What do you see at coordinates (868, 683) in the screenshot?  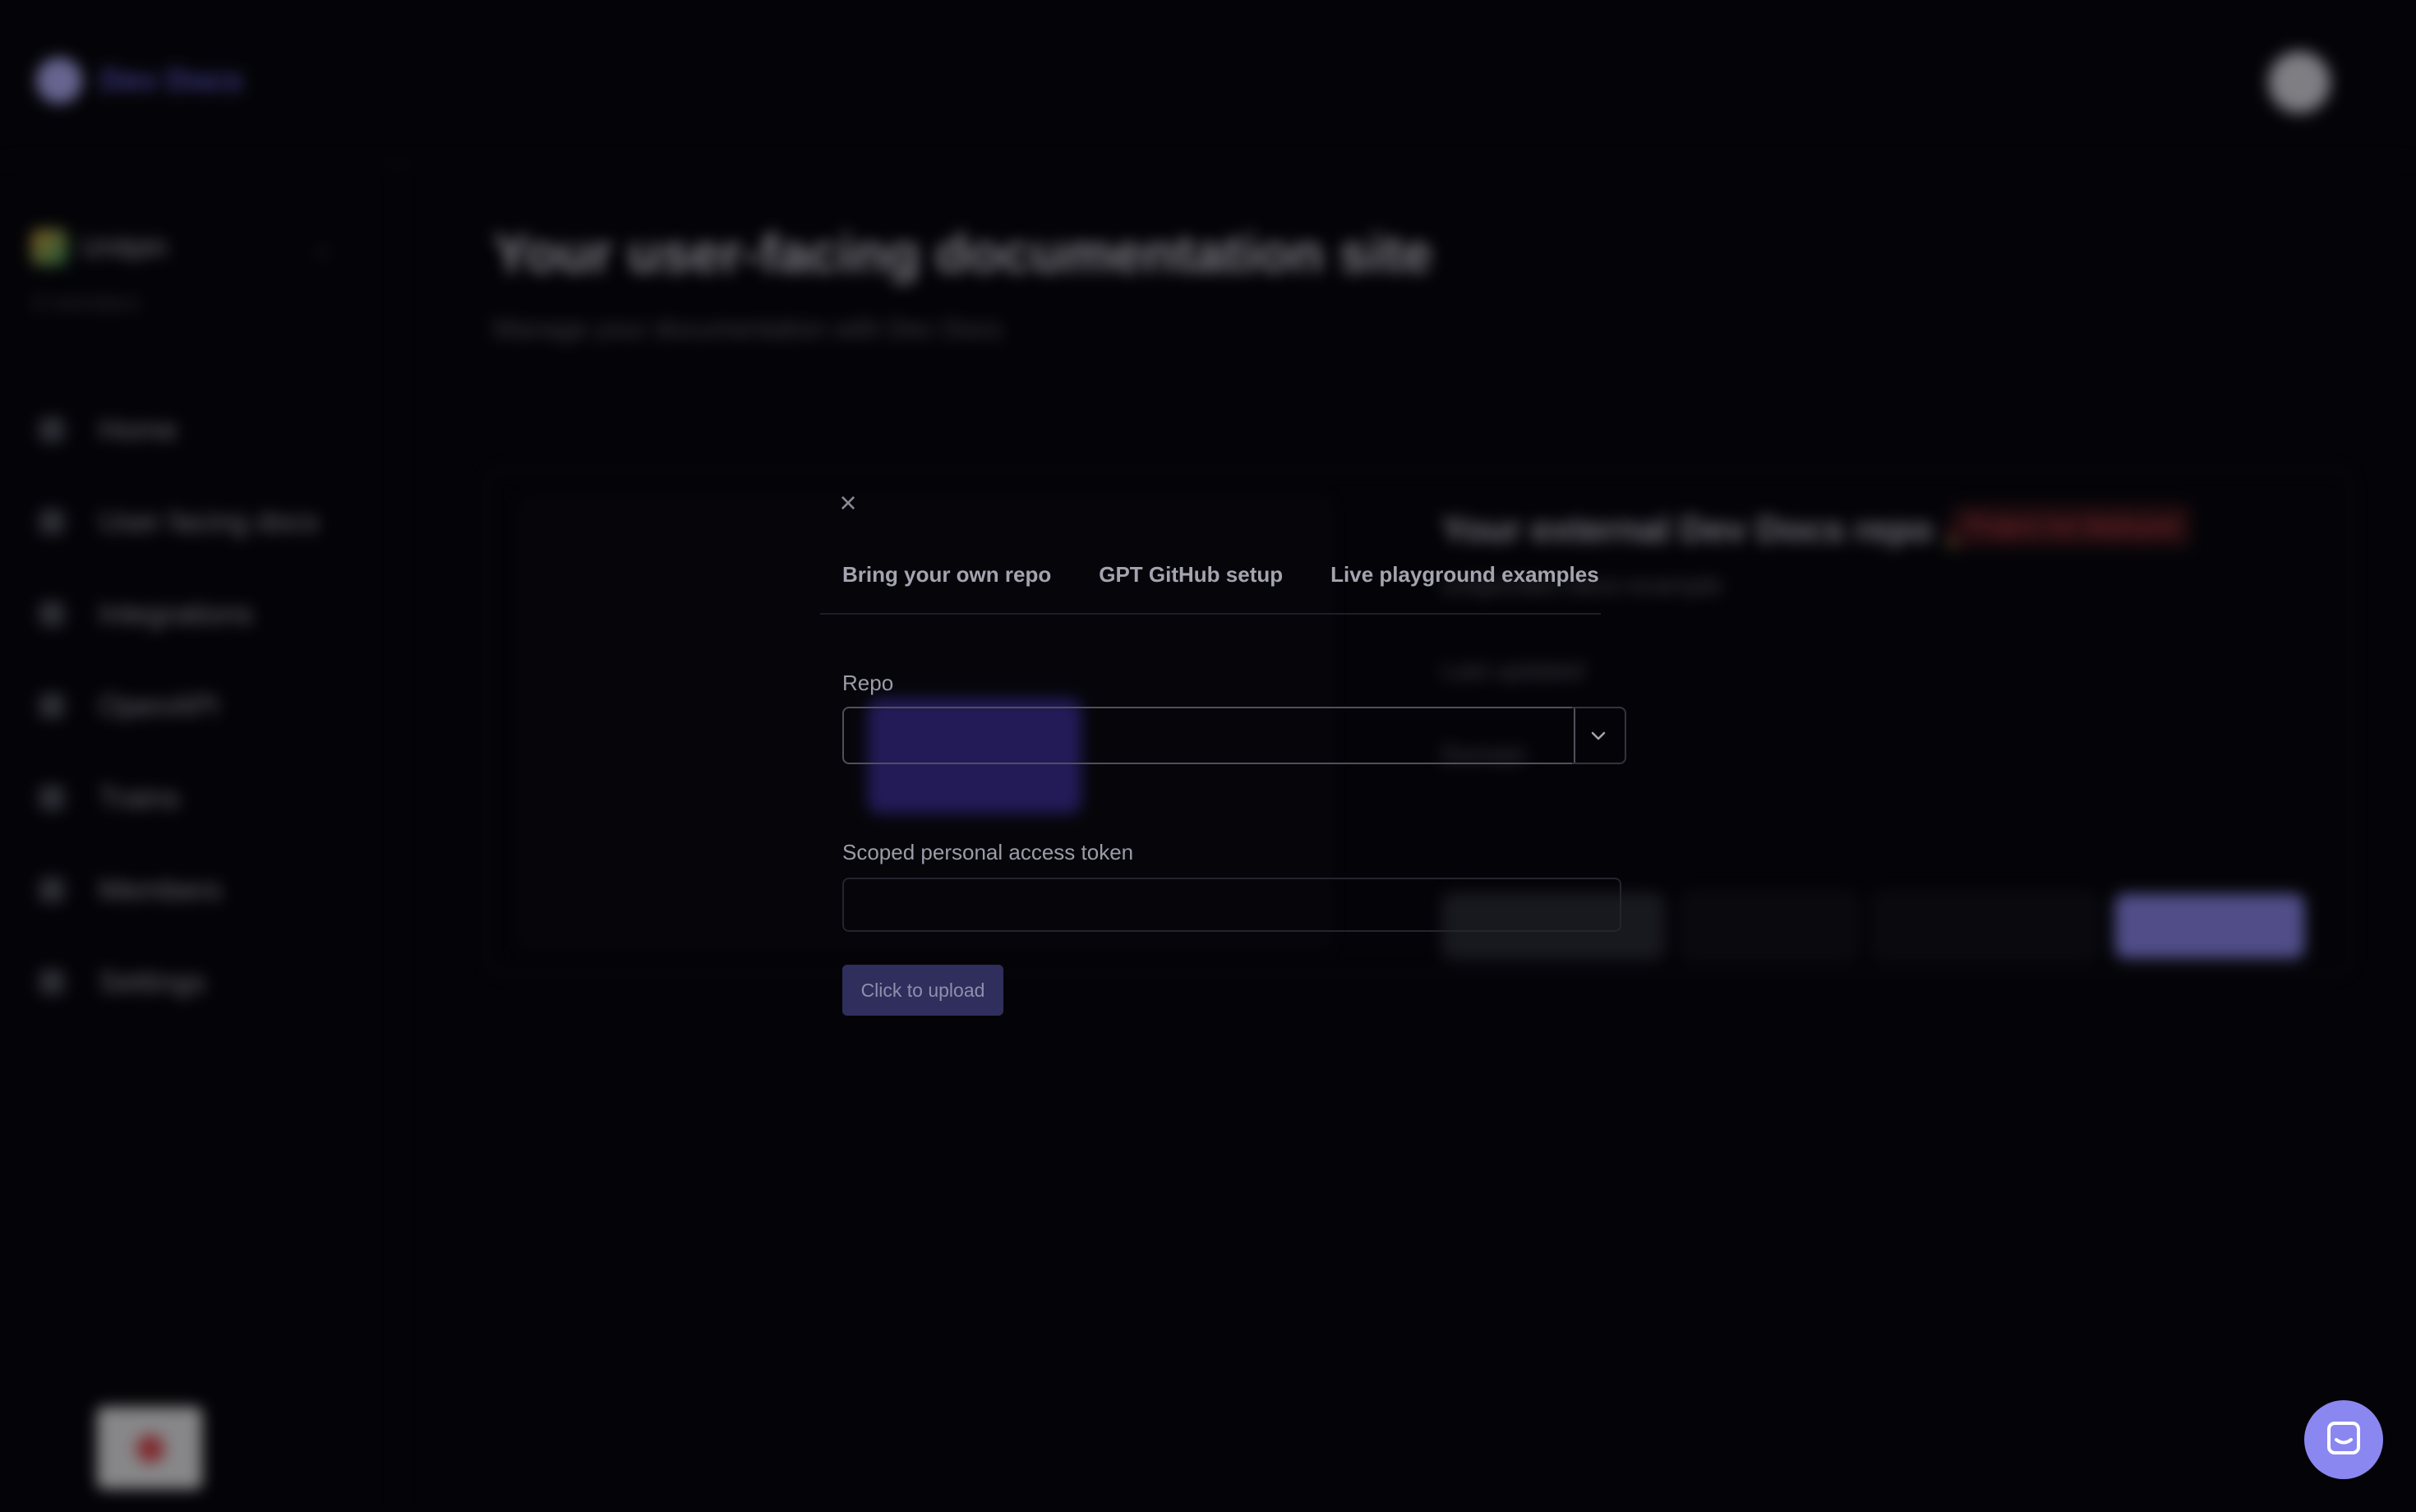 I see `repo-label: Repo` at bounding box center [868, 683].